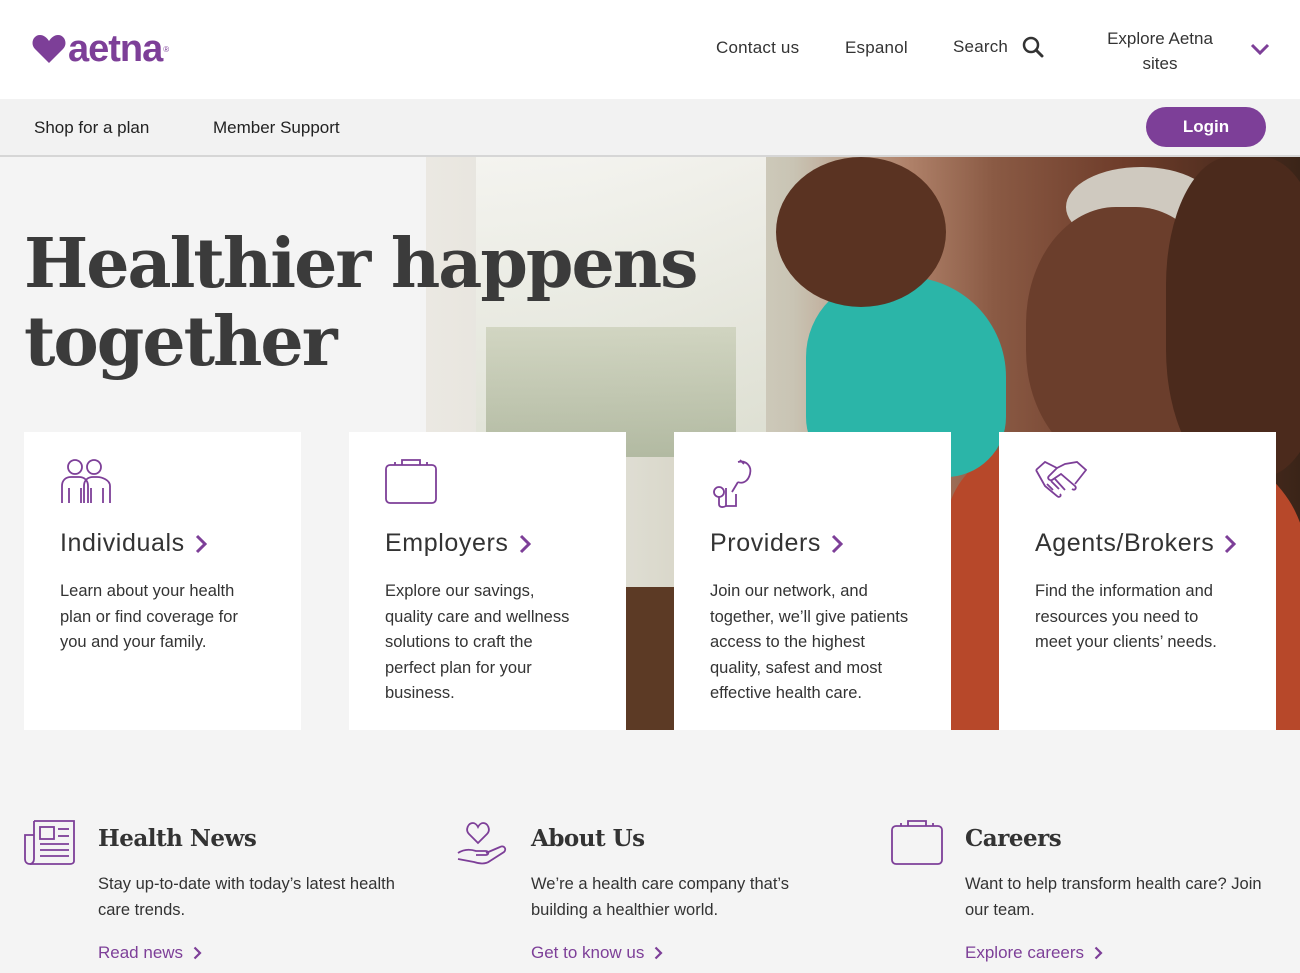 The height and width of the screenshot is (973, 1300). I want to click on login-button: Login, so click(1206, 127).